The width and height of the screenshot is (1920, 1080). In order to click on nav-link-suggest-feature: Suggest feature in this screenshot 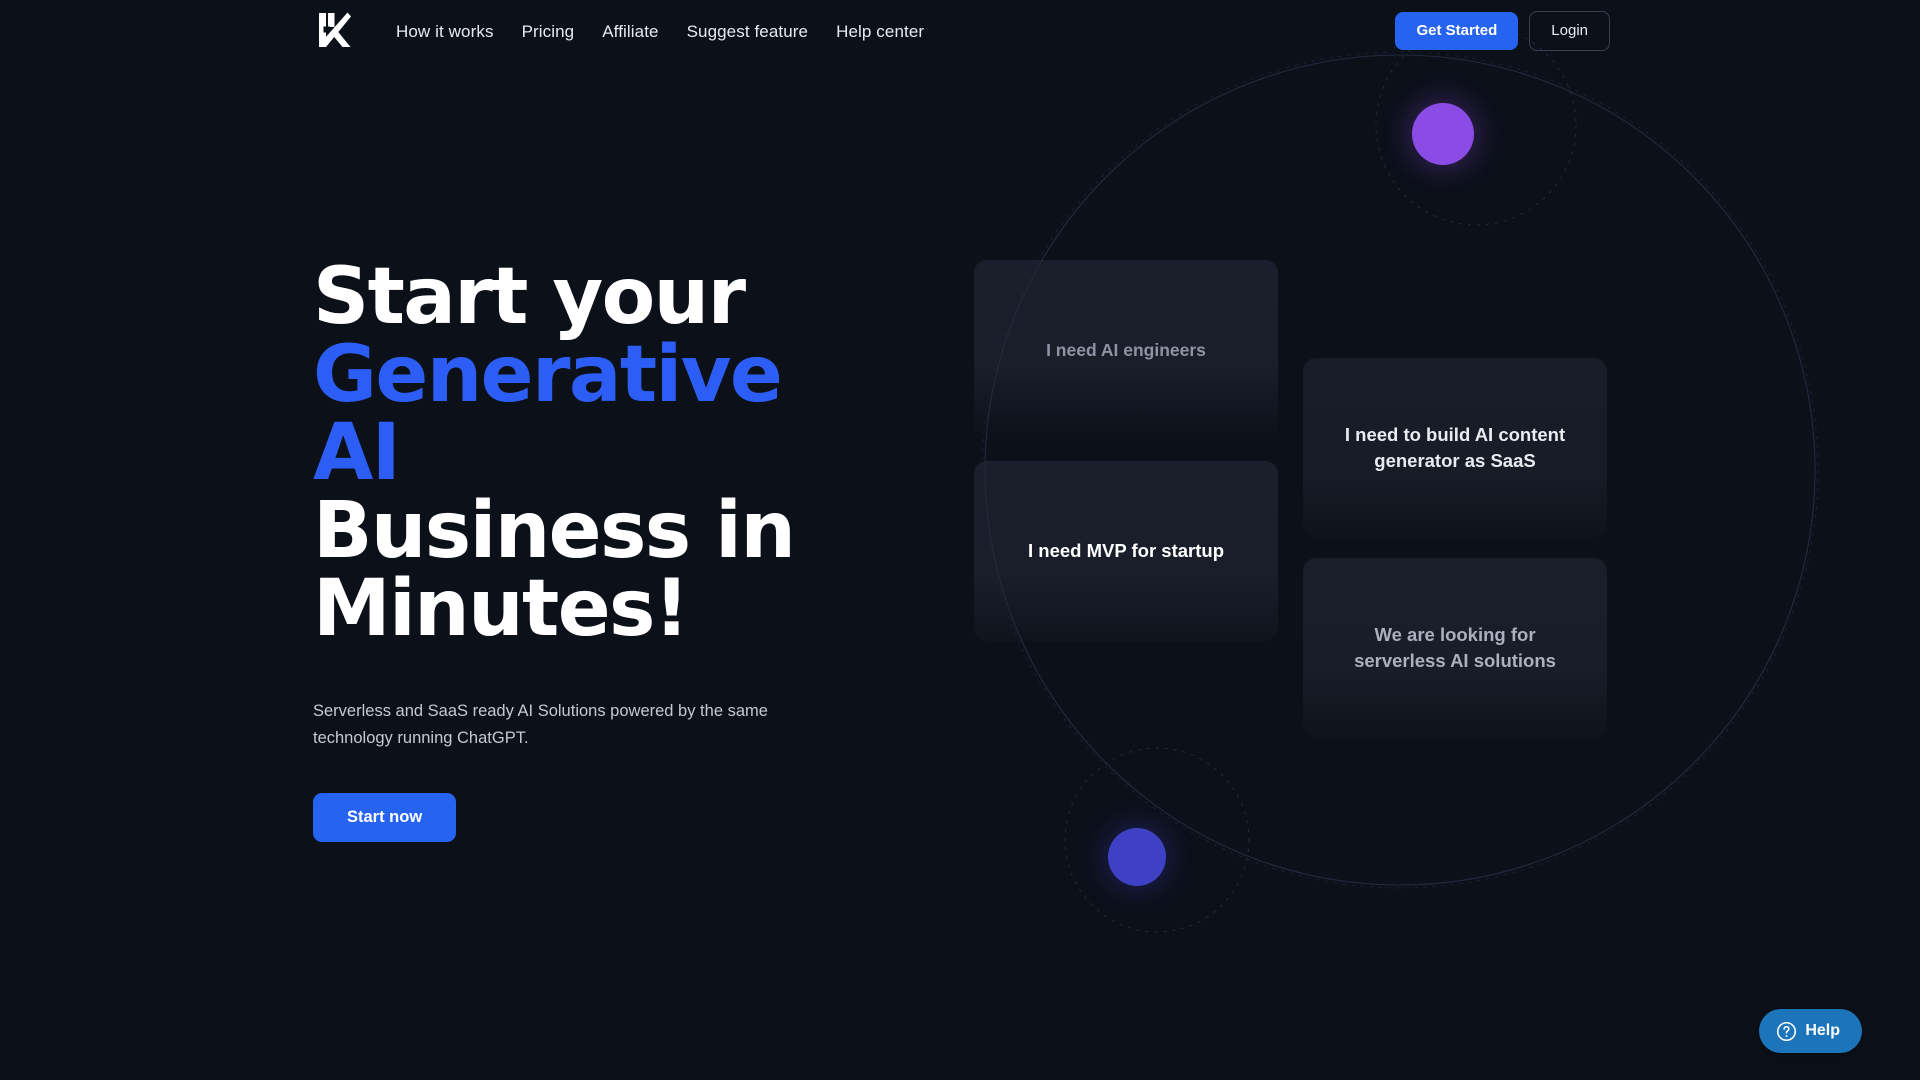, I will do `click(748, 31)`.